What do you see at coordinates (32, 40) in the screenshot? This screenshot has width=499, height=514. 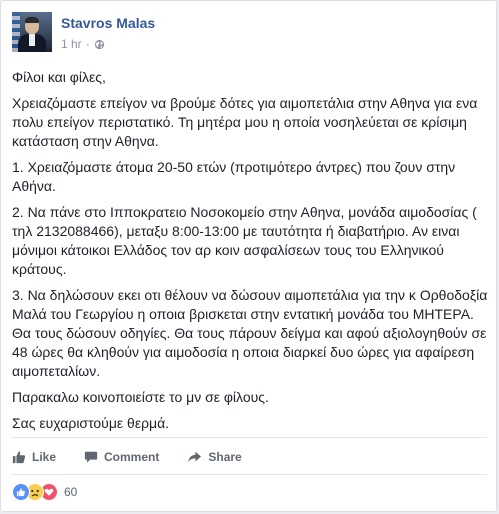 I see `avatar-shirt` at bounding box center [32, 40].